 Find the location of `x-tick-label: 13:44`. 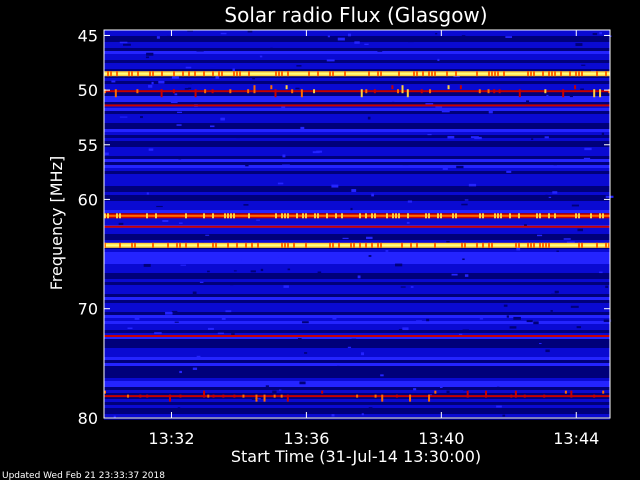

x-tick-label: 13:44 is located at coordinates (576, 438).